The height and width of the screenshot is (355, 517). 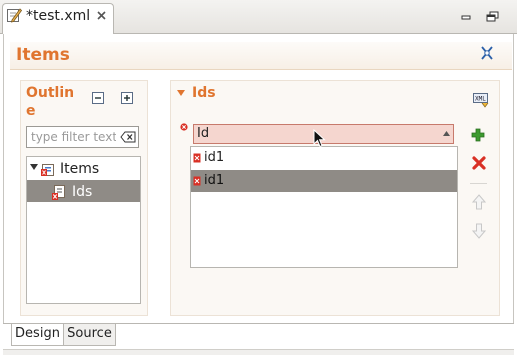 I want to click on tree-item-label: Ids, so click(x=82, y=192).